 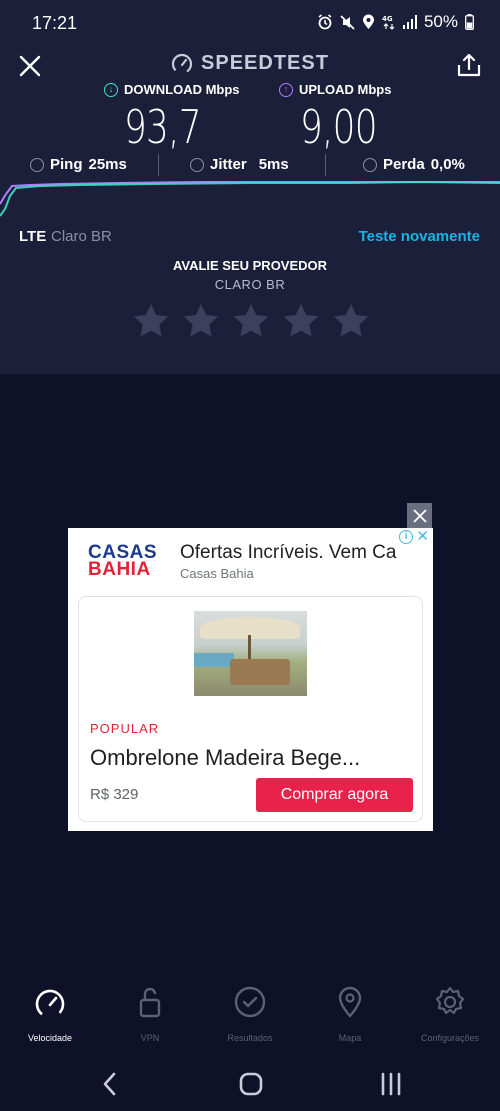 What do you see at coordinates (469, 65) in the screenshot?
I see `share-icon` at bounding box center [469, 65].